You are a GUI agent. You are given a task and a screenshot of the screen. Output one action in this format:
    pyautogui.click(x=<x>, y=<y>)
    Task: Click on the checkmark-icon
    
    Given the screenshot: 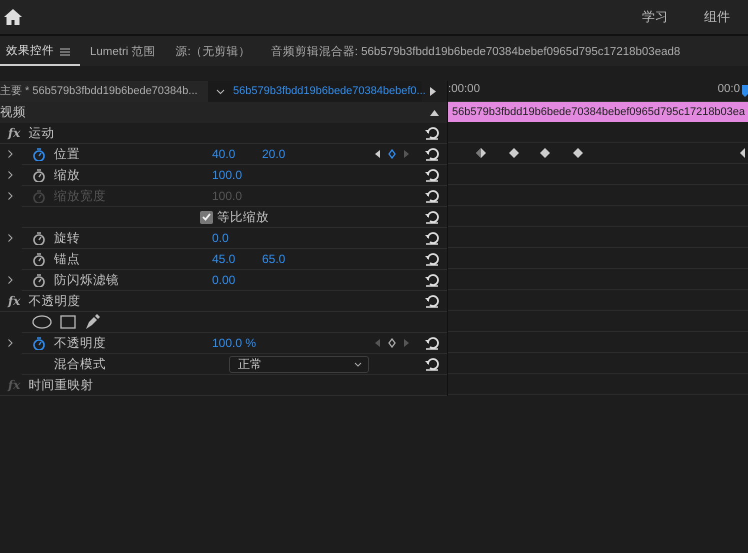 What is the action you would take?
    pyautogui.click(x=206, y=217)
    